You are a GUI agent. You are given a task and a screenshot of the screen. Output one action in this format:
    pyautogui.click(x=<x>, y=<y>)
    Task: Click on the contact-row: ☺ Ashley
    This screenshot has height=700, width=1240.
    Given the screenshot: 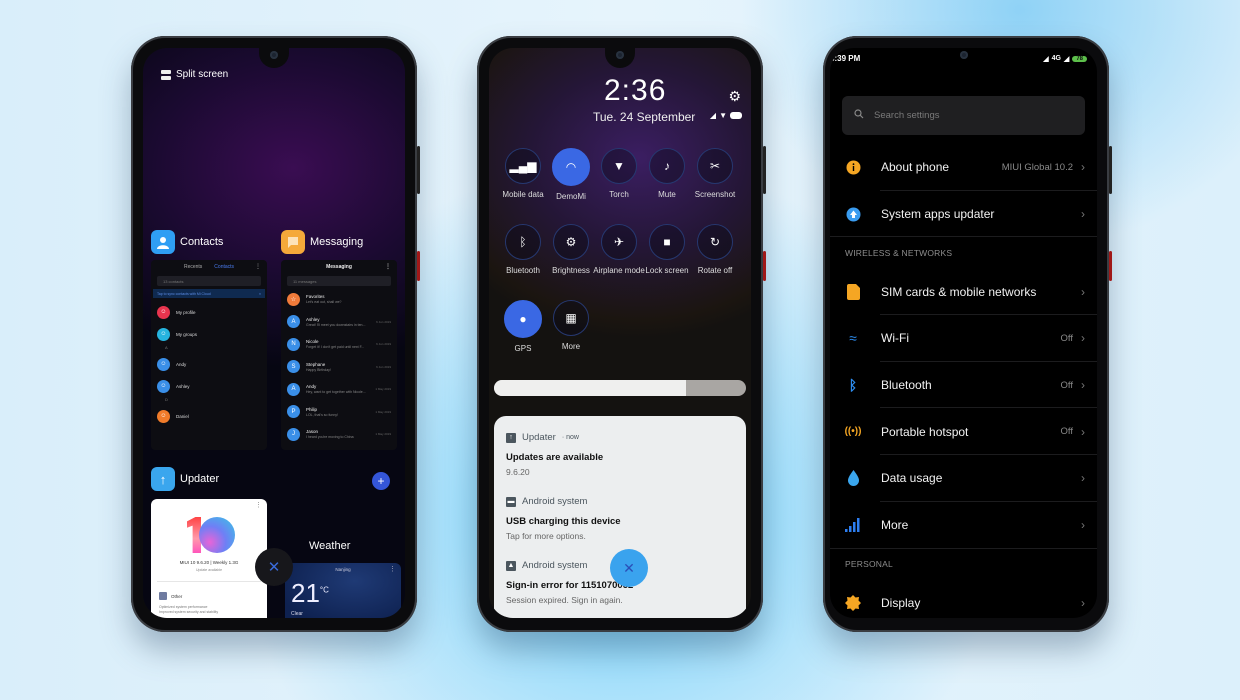 What is the action you would take?
    pyautogui.click(x=209, y=386)
    